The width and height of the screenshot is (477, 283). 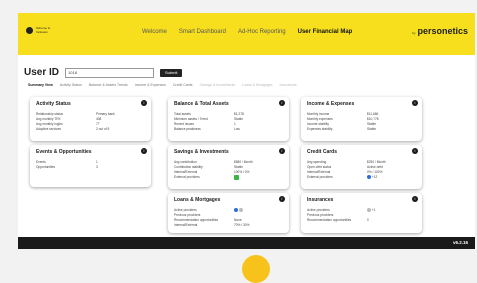 I want to click on logo-text: Scheme & Inclusion, so click(x=43, y=30).